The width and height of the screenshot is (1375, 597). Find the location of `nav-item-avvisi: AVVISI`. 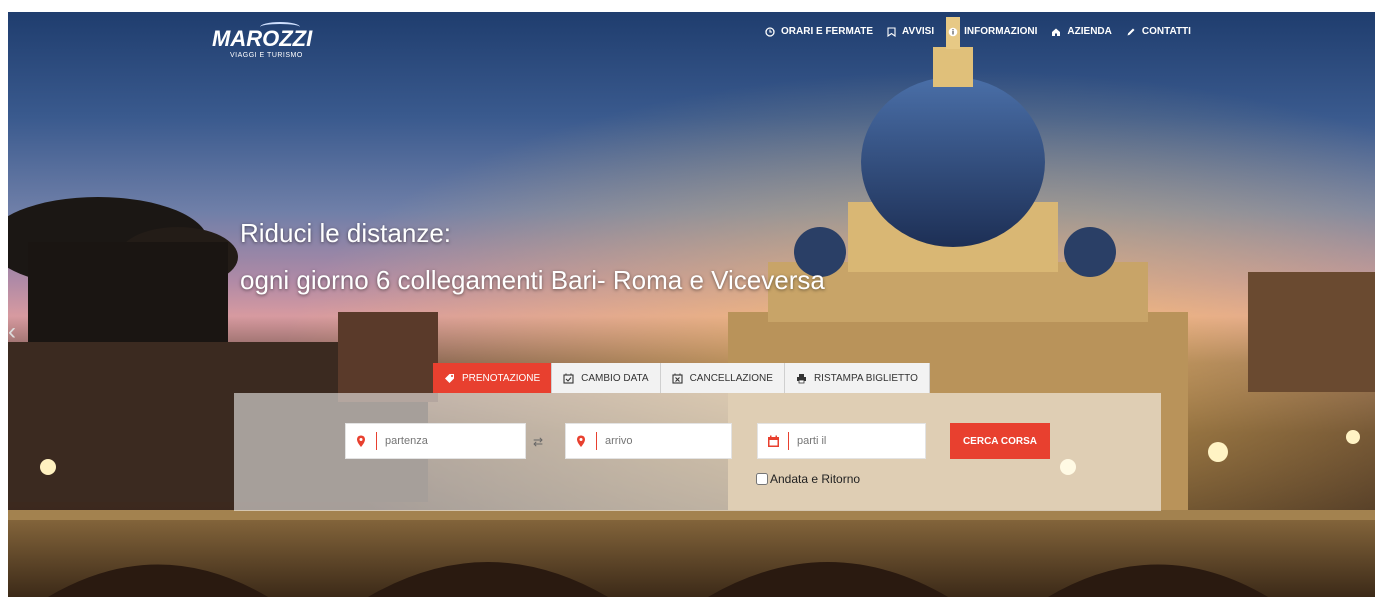

nav-item-avvisi: AVVISI is located at coordinates (910, 31).